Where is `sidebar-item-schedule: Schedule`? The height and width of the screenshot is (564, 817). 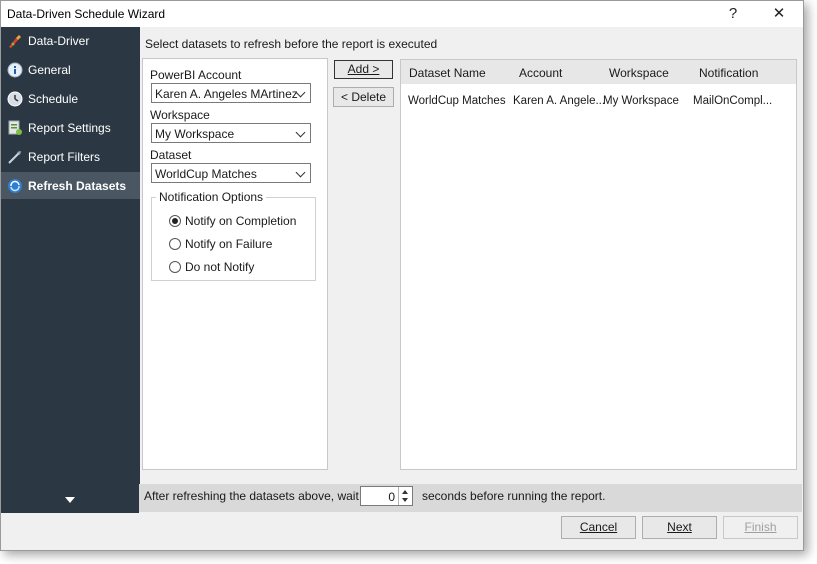
sidebar-item-schedule: Schedule is located at coordinates (70, 98).